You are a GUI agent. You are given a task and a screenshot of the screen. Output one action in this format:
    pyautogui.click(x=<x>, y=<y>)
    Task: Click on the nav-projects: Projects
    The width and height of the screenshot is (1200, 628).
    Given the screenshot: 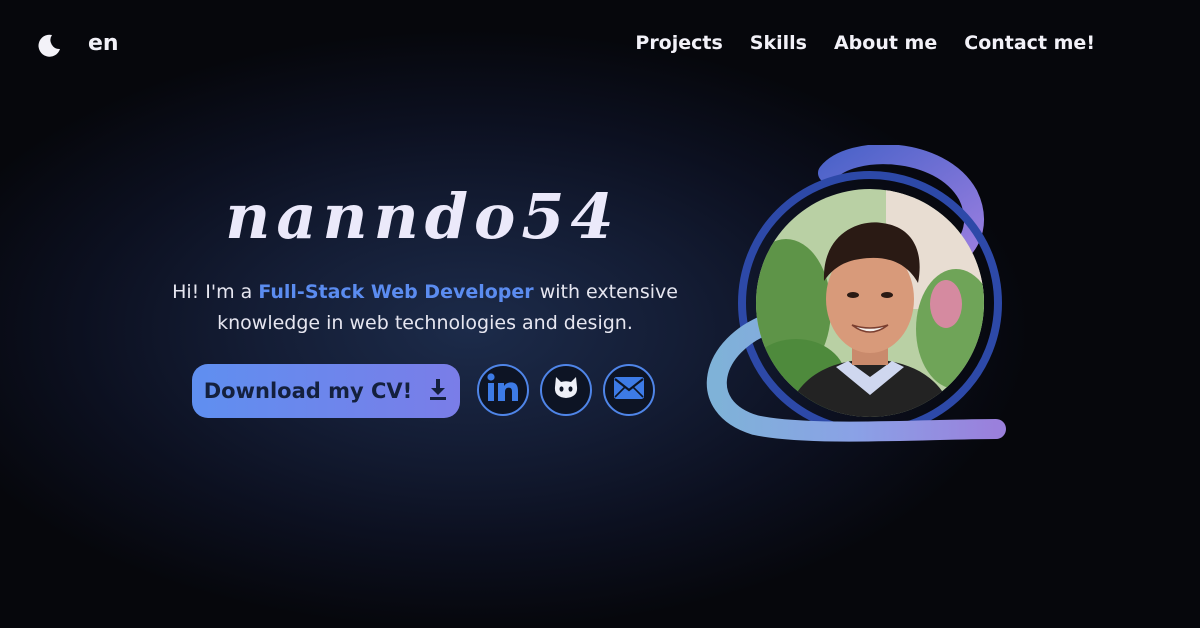 What is the action you would take?
    pyautogui.click(x=678, y=43)
    